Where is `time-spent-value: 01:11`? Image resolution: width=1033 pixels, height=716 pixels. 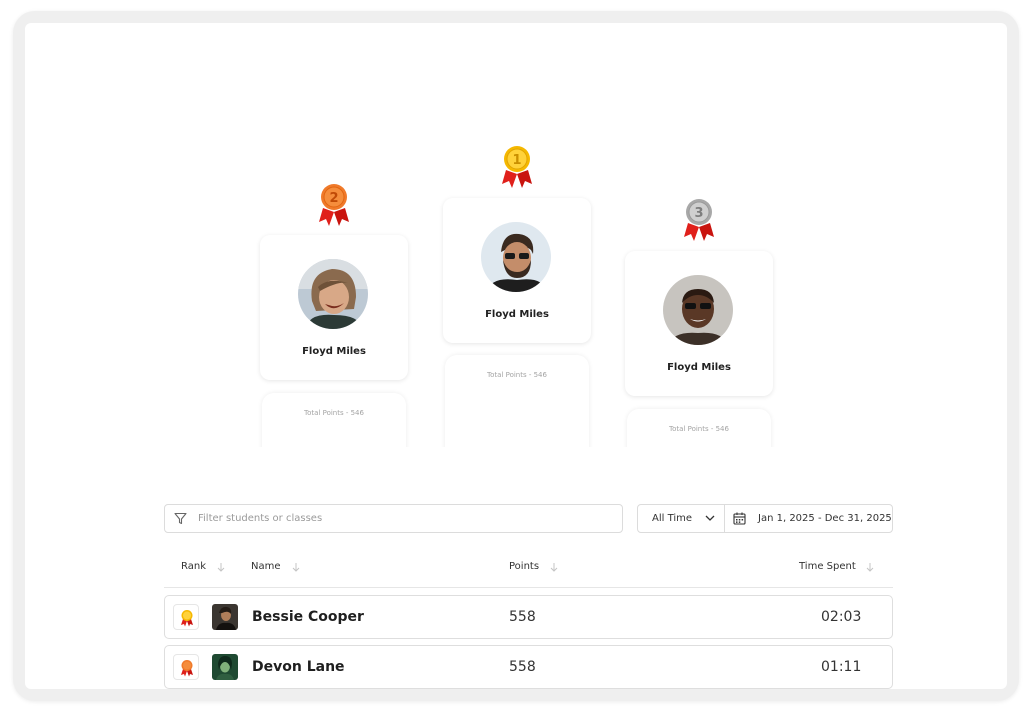 time-spent-value: 01:11 is located at coordinates (841, 667).